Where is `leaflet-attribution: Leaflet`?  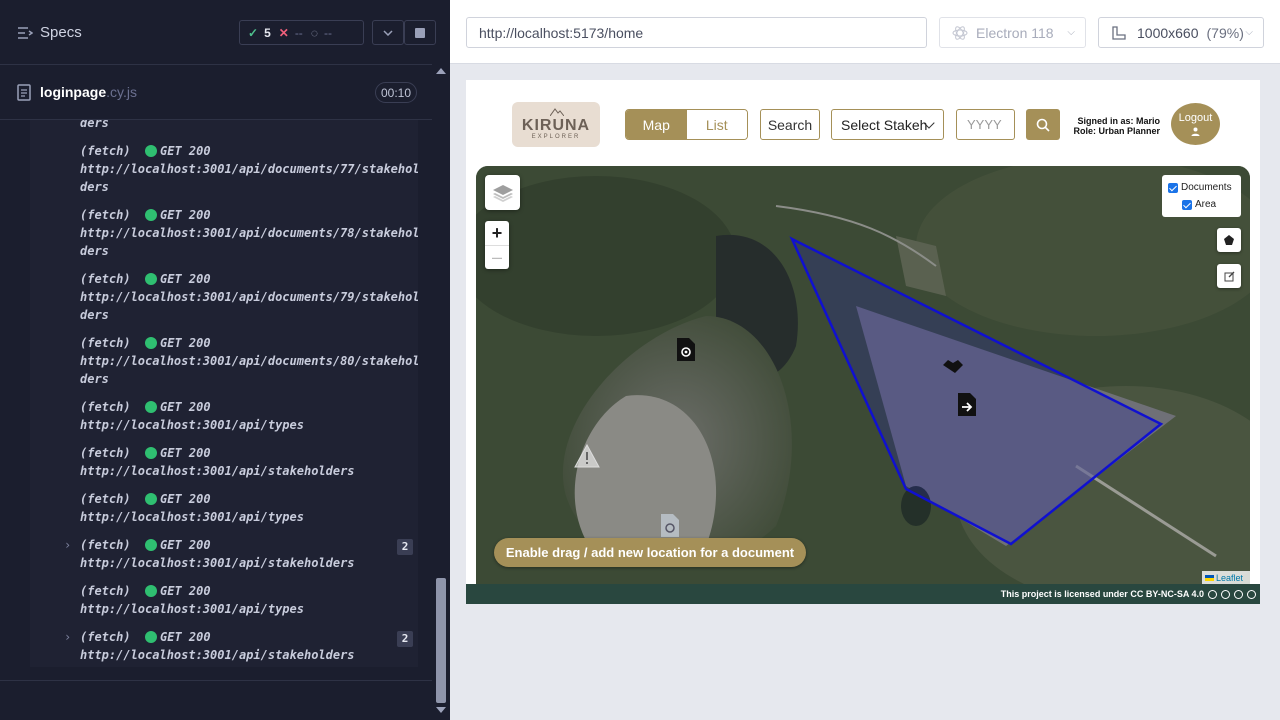 leaflet-attribution: Leaflet is located at coordinates (1226, 577).